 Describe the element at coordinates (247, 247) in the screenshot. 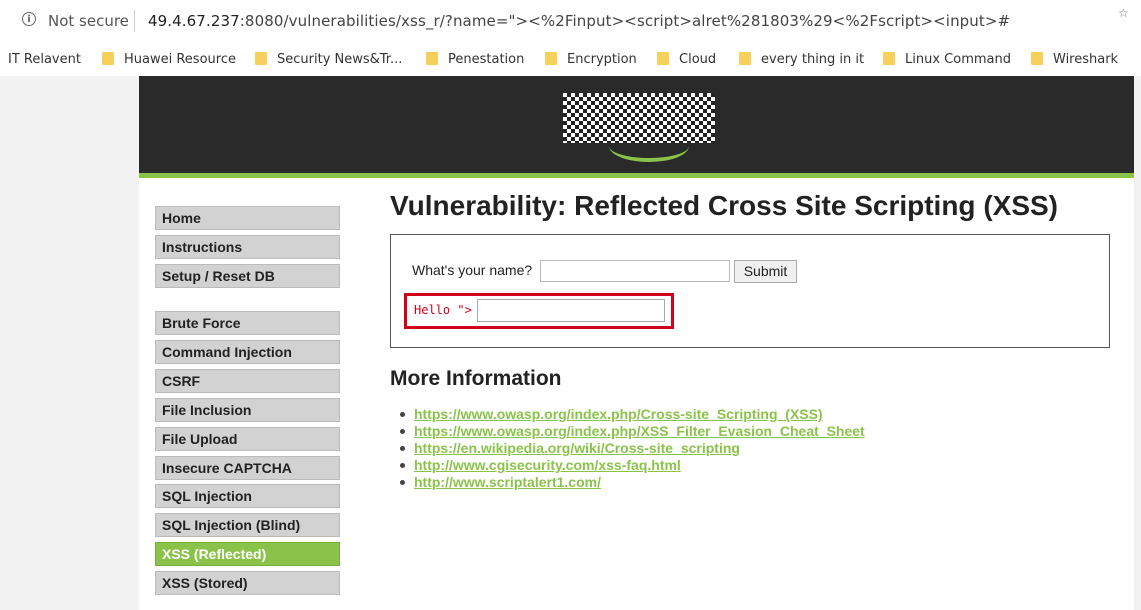

I see `menu-item-instructions: Instructions` at that location.